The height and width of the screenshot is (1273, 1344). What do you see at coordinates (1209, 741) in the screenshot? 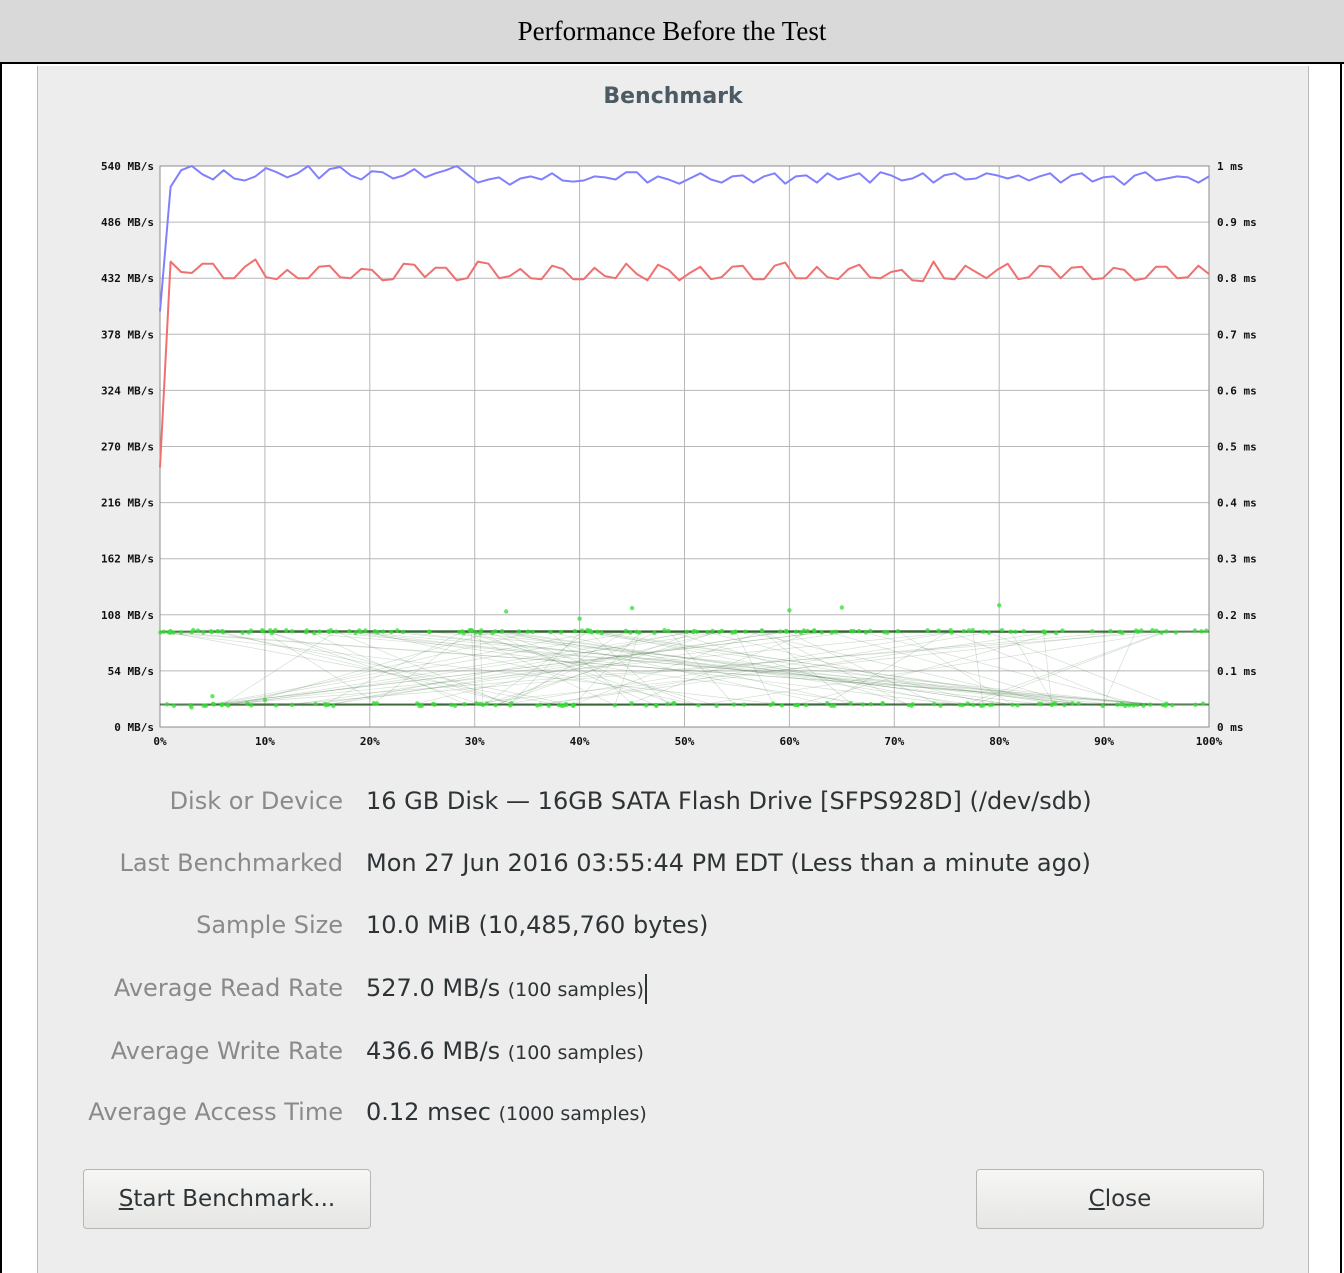
I see `x-tick-label: 100%` at bounding box center [1209, 741].